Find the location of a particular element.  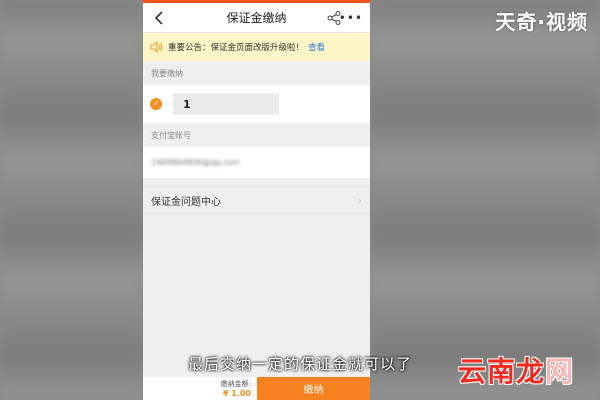

account-row: 1409864809@qq.com is located at coordinates (256, 162).